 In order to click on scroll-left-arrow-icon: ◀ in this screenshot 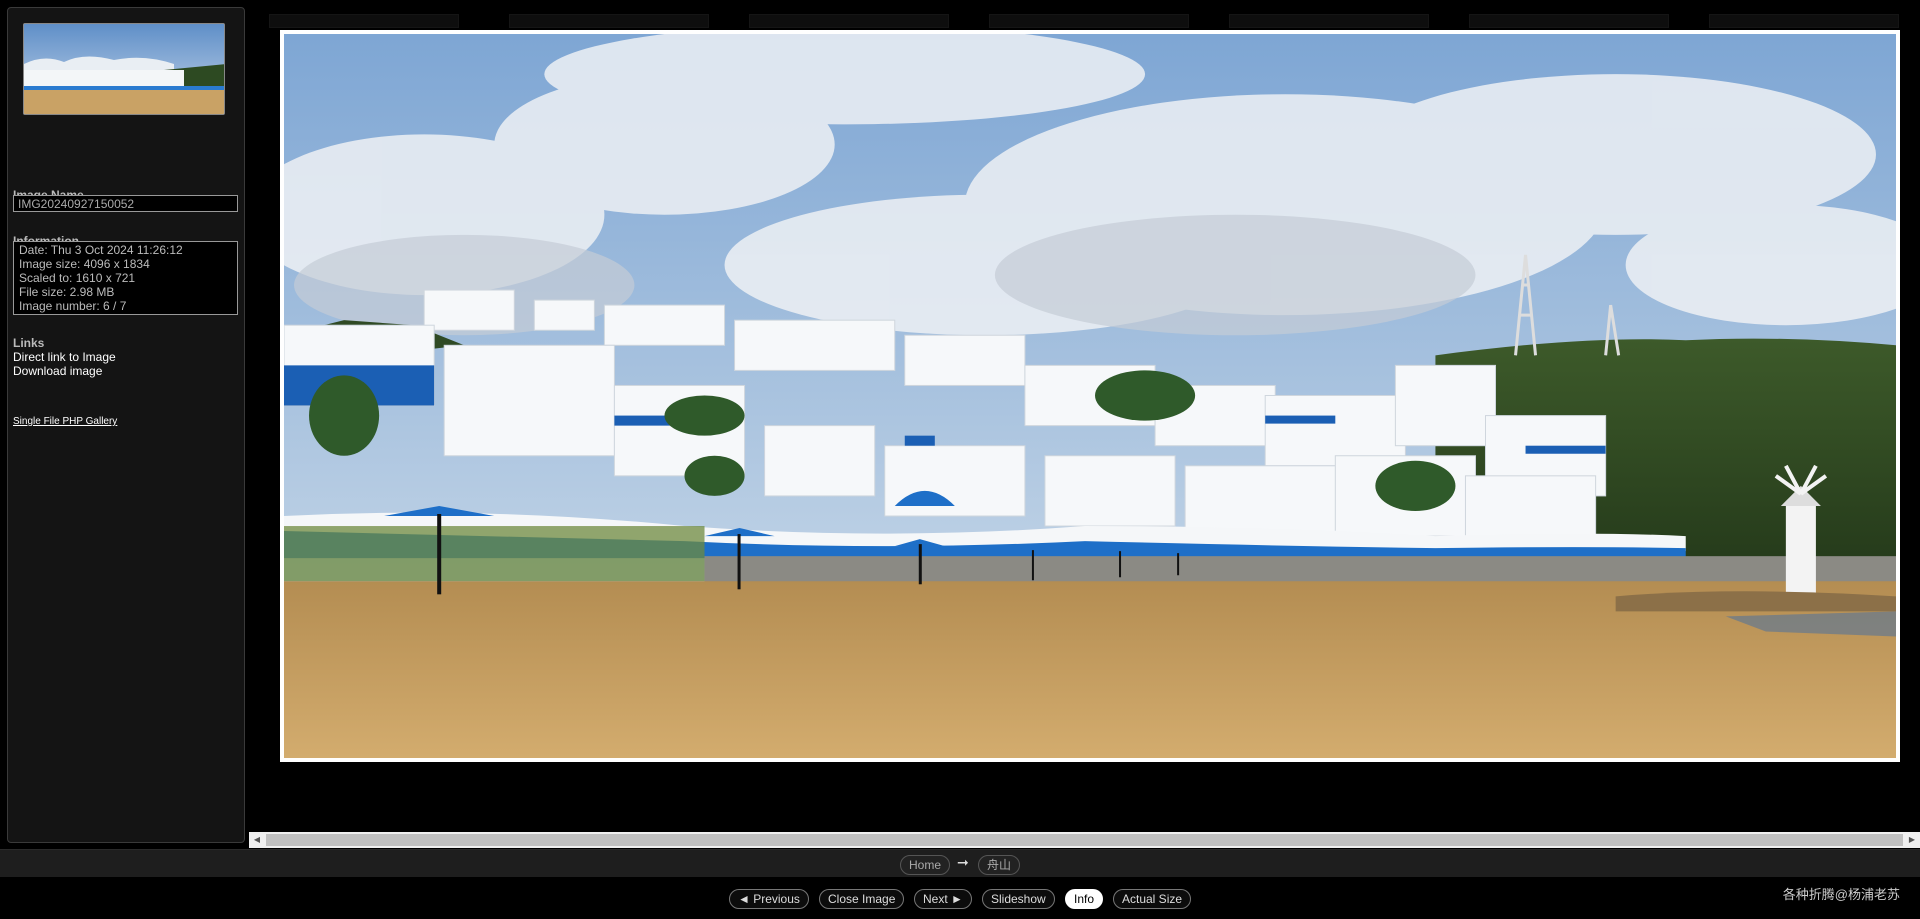, I will do `click(257, 840)`.